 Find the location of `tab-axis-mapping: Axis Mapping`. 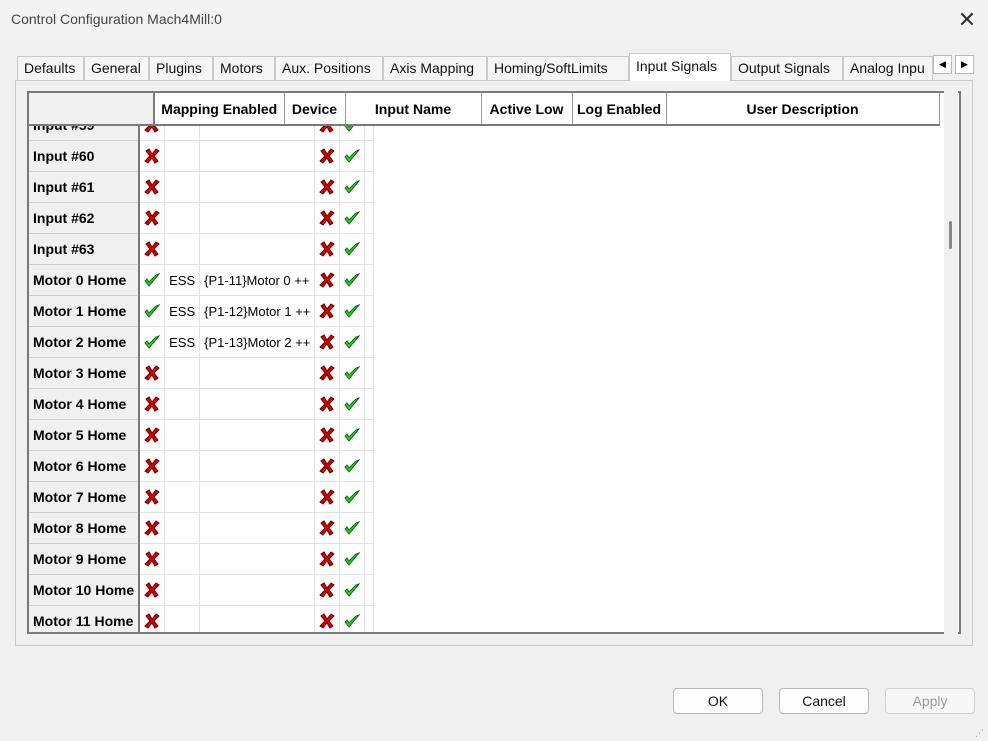

tab-axis-mapping: Axis Mapping is located at coordinates (435, 68).